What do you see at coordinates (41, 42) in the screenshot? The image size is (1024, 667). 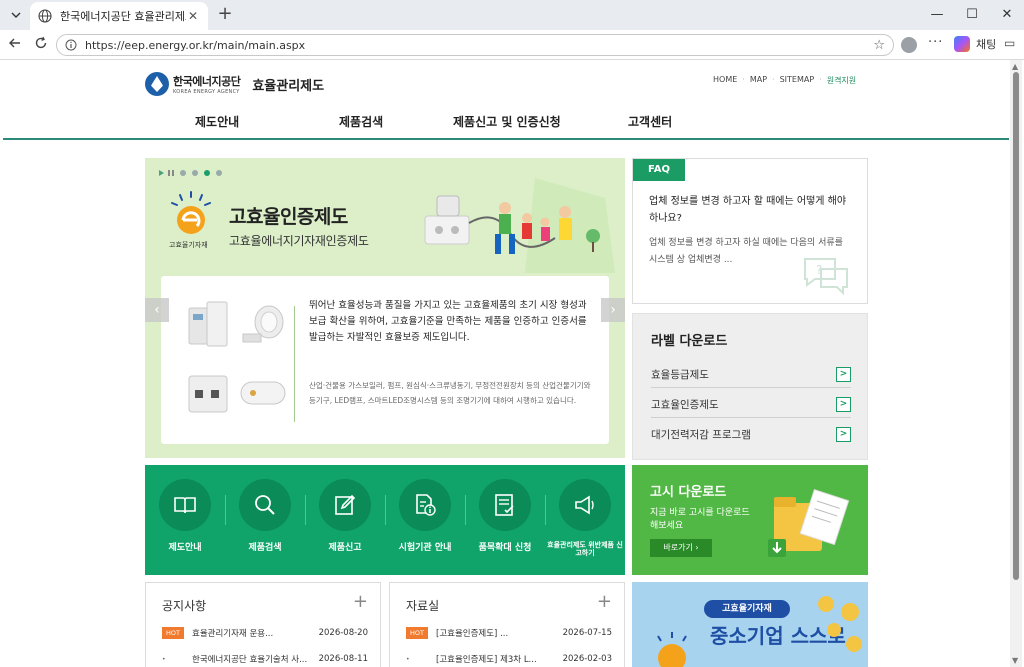 I see `reload-icon` at bounding box center [41, 42].